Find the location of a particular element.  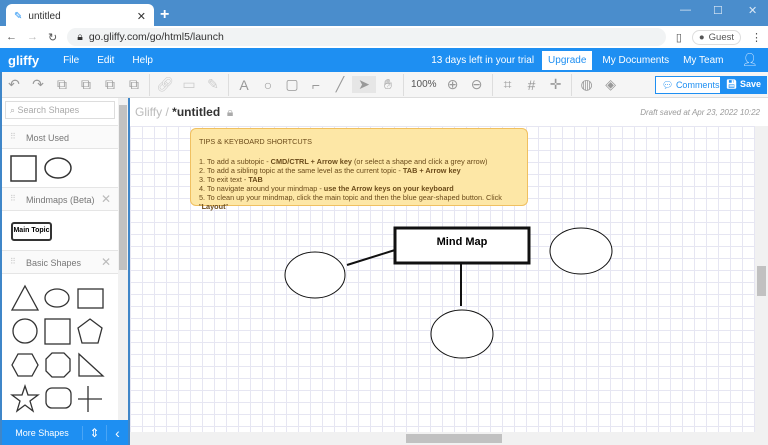

send-back-icon: ⧉ is located at coordinates (110, 84).